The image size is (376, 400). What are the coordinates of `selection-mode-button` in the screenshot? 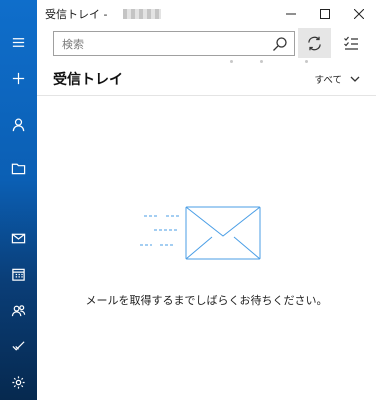 It's located at (350, 43).